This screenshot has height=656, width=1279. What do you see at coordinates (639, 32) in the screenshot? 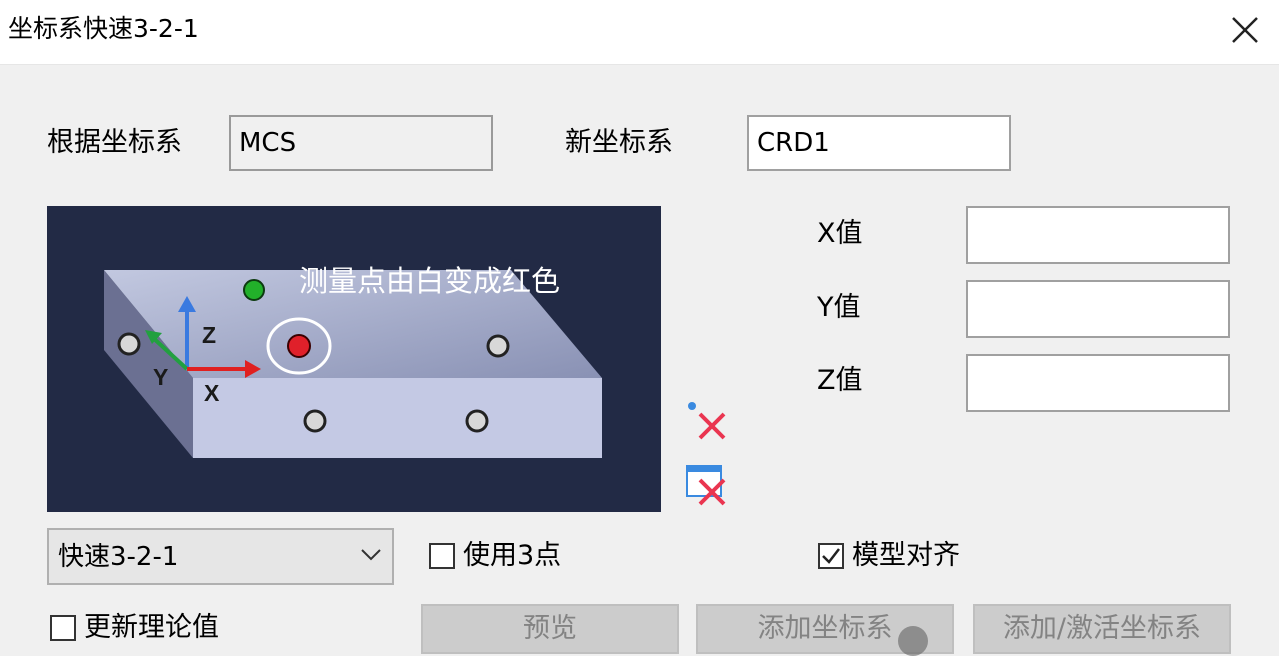
I see `title-bar: 坐标系快速3-2-1` at bounding box center [639, 32].